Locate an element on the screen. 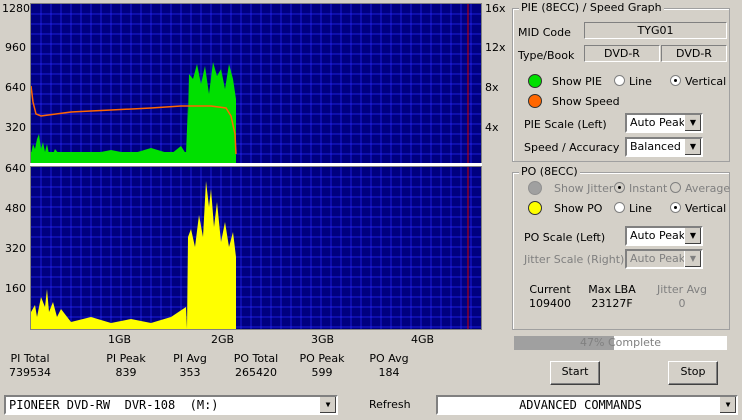 This screenshot has height=420, width=742. pie-scale-select: Auto Peak ▼ is located at coordinates (664, 123).